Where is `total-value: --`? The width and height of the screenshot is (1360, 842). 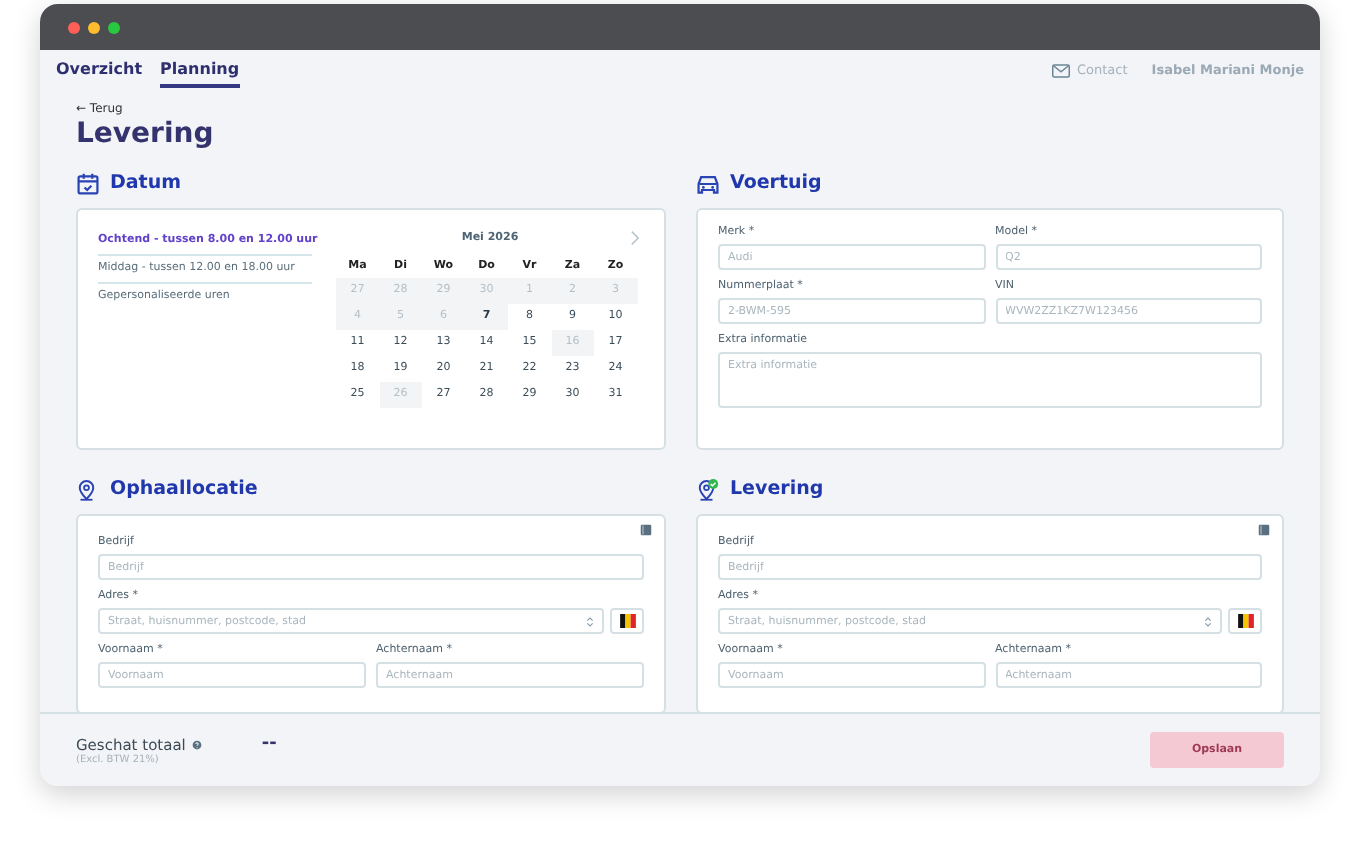
total-value: -- is located at coordinates (269, 744).